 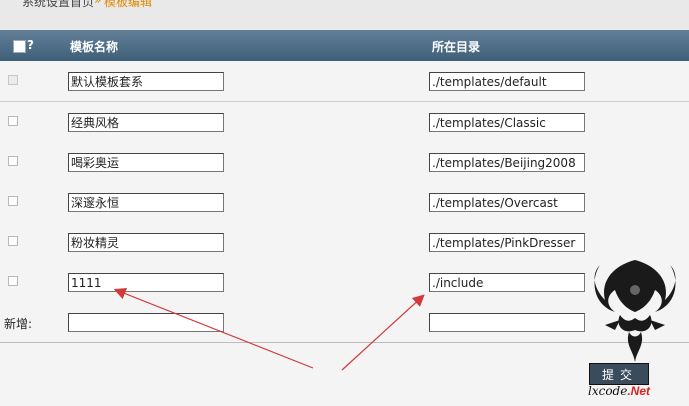 I want to click on watermark-suffix: .Net, so click(x=639, y=391).